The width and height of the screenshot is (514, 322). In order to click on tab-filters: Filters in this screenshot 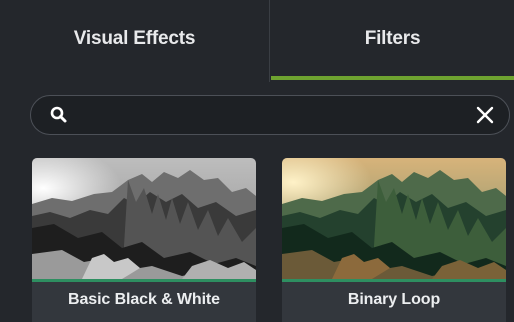, I will do `click(392, 41)`.